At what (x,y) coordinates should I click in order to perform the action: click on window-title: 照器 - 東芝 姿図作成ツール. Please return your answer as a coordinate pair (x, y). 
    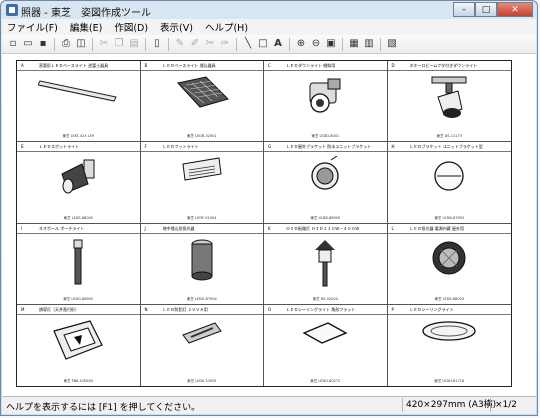
    Looking at the image, I should click on (86, 13).